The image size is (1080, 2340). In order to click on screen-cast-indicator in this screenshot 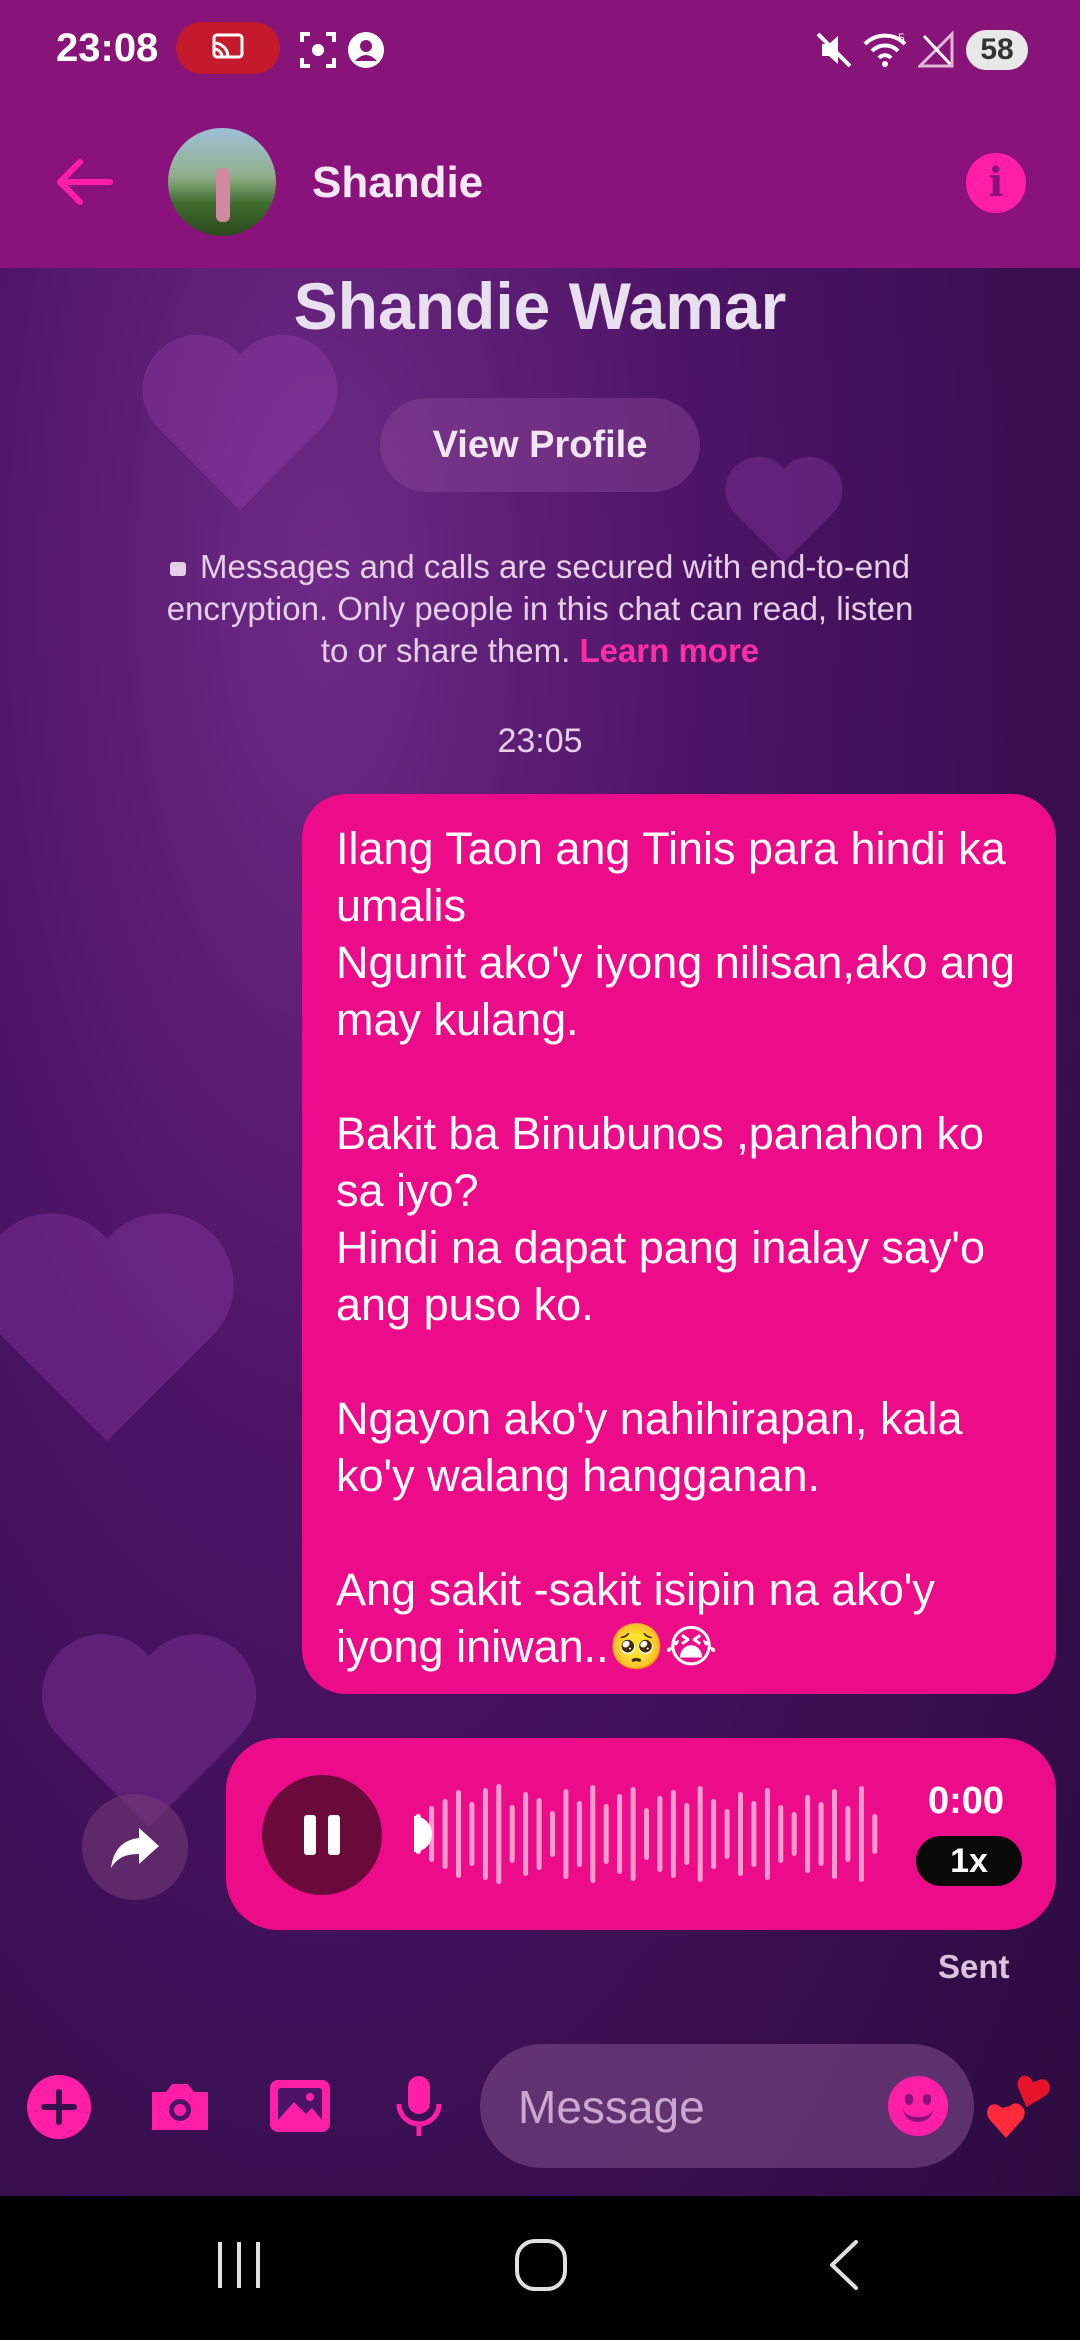, I will do `click(228, 48)`.